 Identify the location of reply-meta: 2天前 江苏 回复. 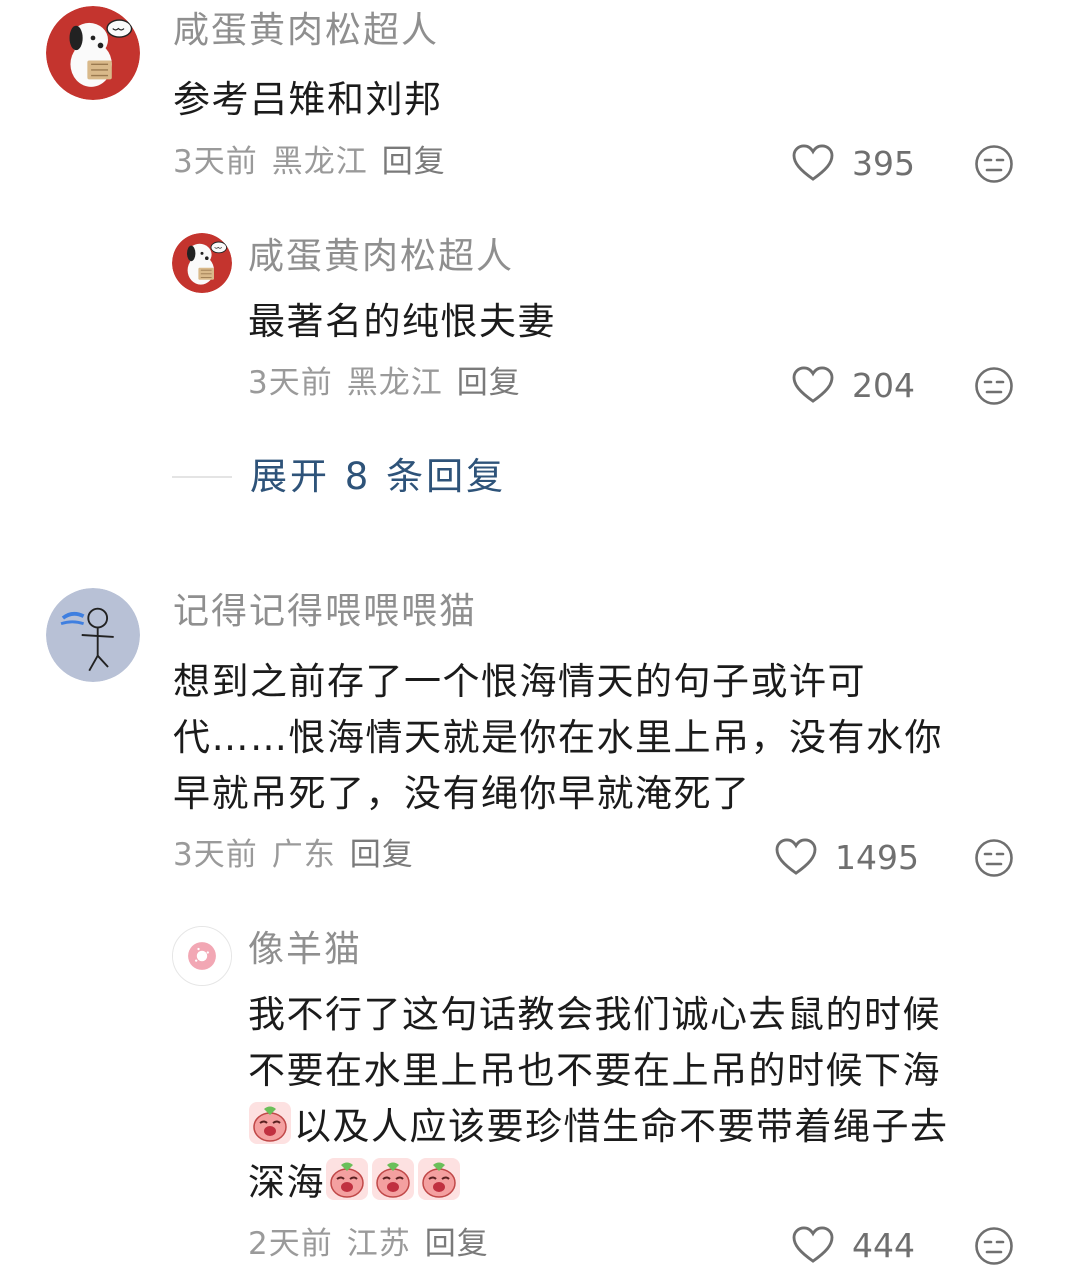
(375, 1244).